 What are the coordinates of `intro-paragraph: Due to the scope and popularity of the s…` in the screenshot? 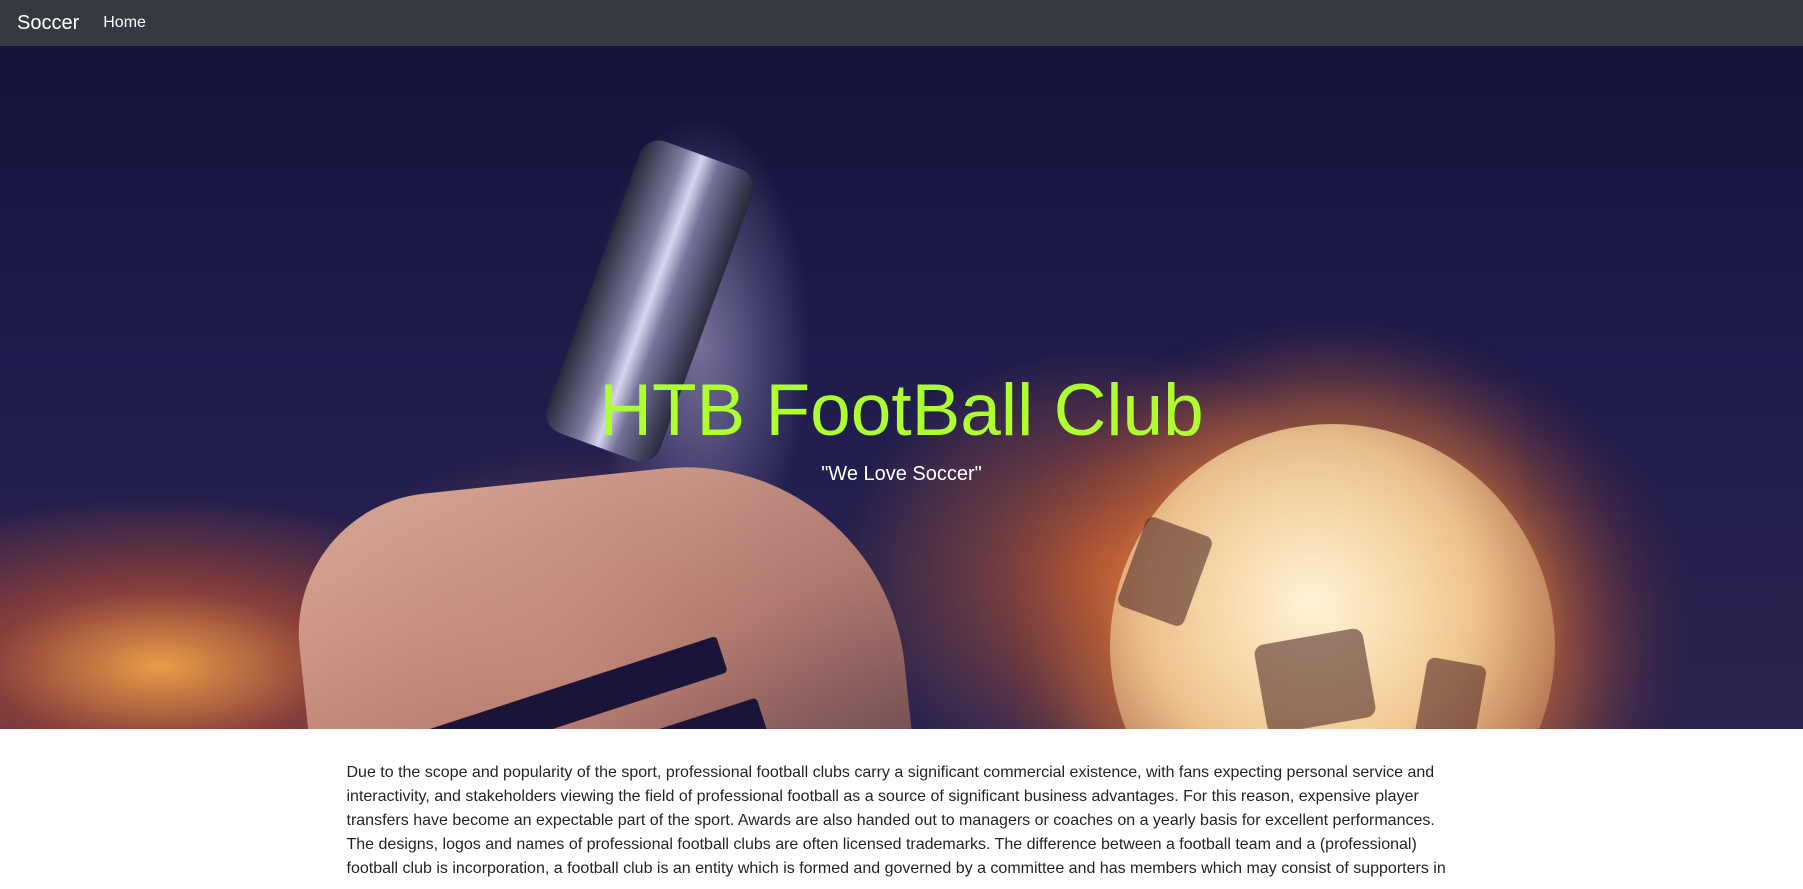 It's located at (896, 820).